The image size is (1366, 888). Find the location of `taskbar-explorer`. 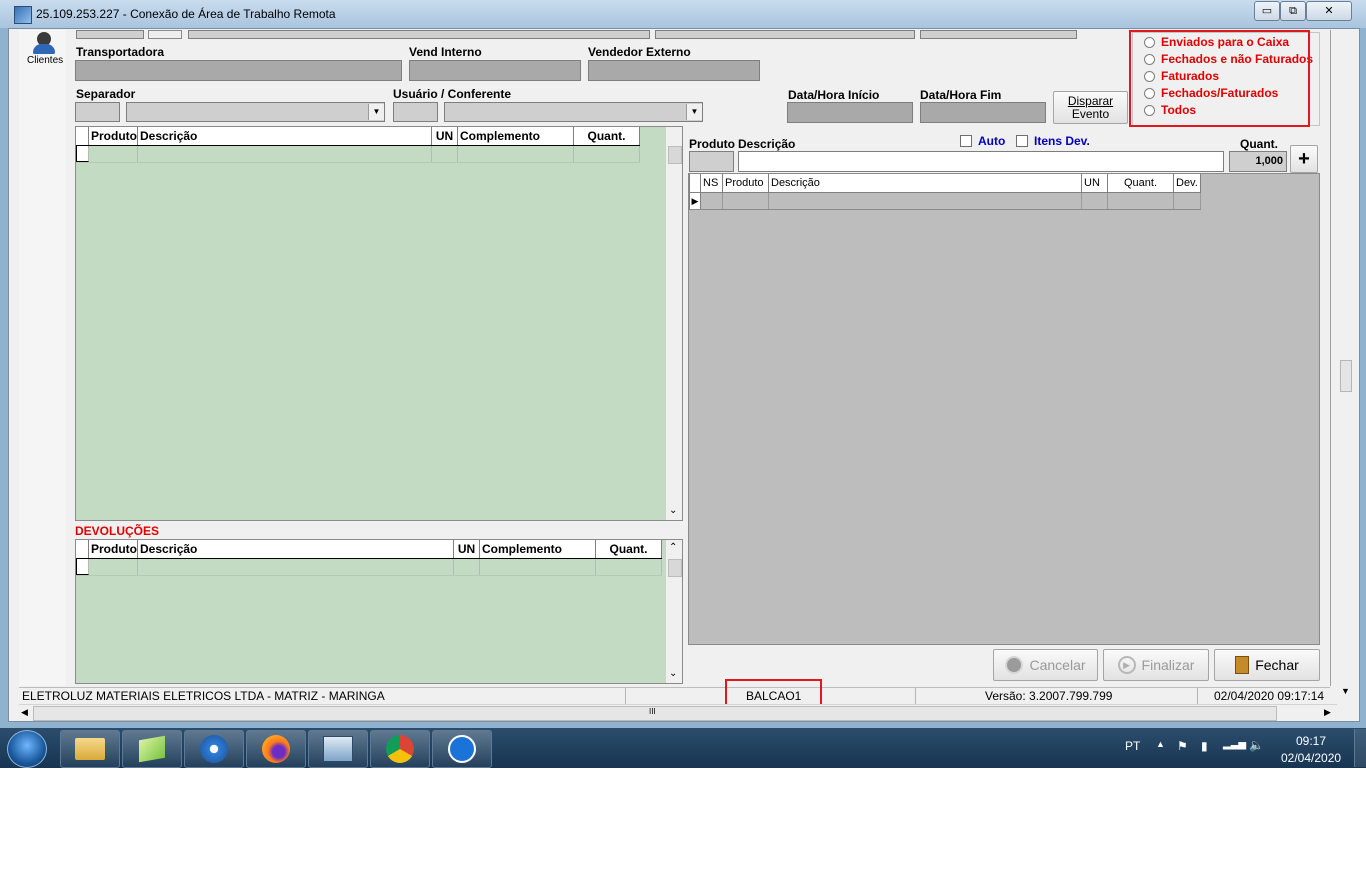

taskbar-explorer is located at coordinates (90, 749).